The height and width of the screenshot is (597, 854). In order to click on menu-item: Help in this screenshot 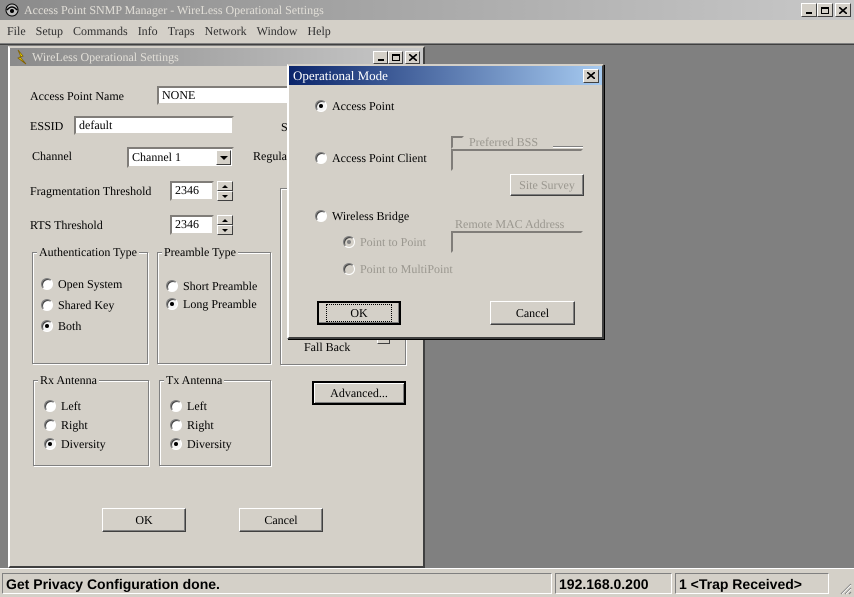, I will do `click(319, 31)`.